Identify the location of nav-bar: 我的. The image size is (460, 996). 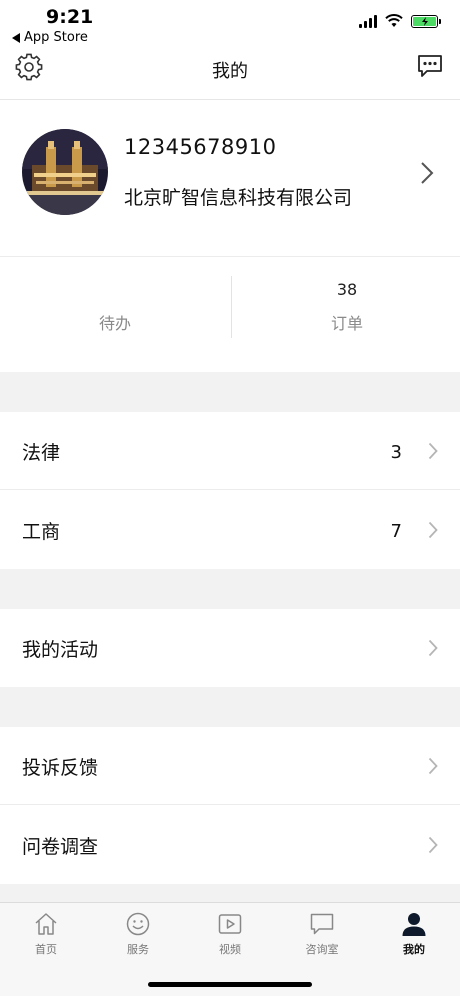
(230, 74).